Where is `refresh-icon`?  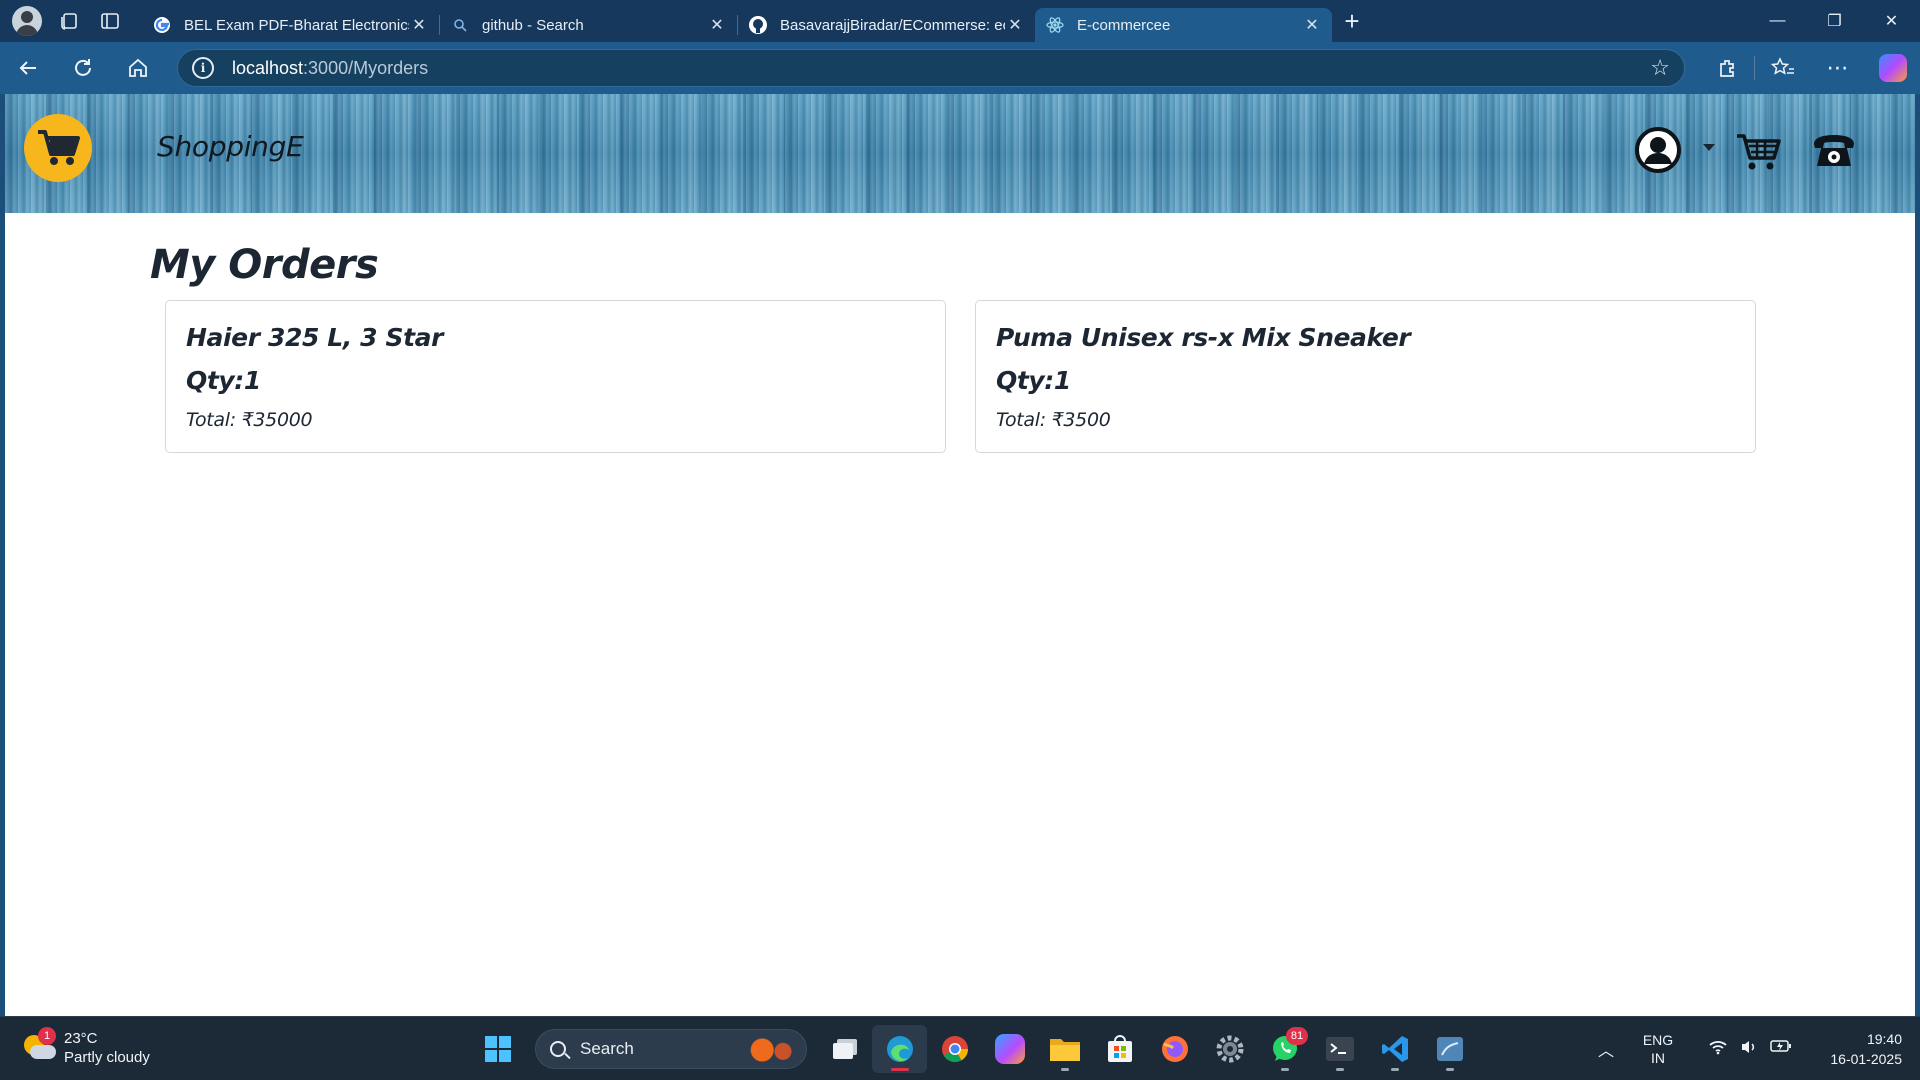 refresh-icon is located at coordinates (82, 67).